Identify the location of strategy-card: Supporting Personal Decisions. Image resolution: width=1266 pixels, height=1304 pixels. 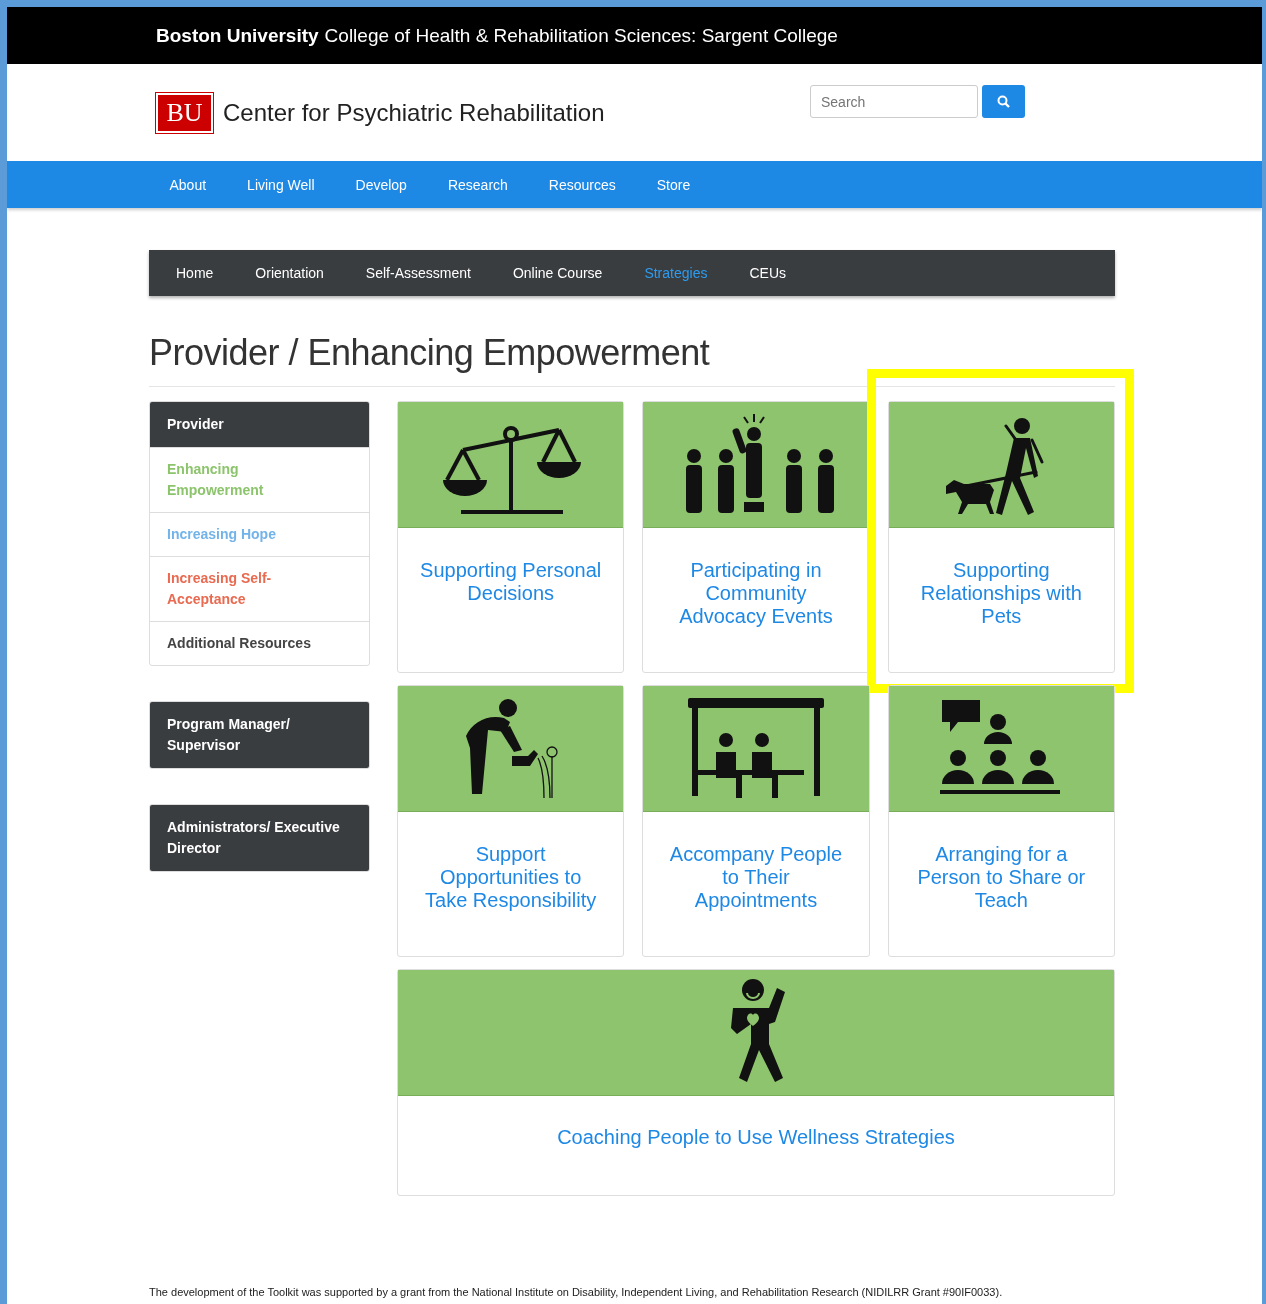
(511, 537).